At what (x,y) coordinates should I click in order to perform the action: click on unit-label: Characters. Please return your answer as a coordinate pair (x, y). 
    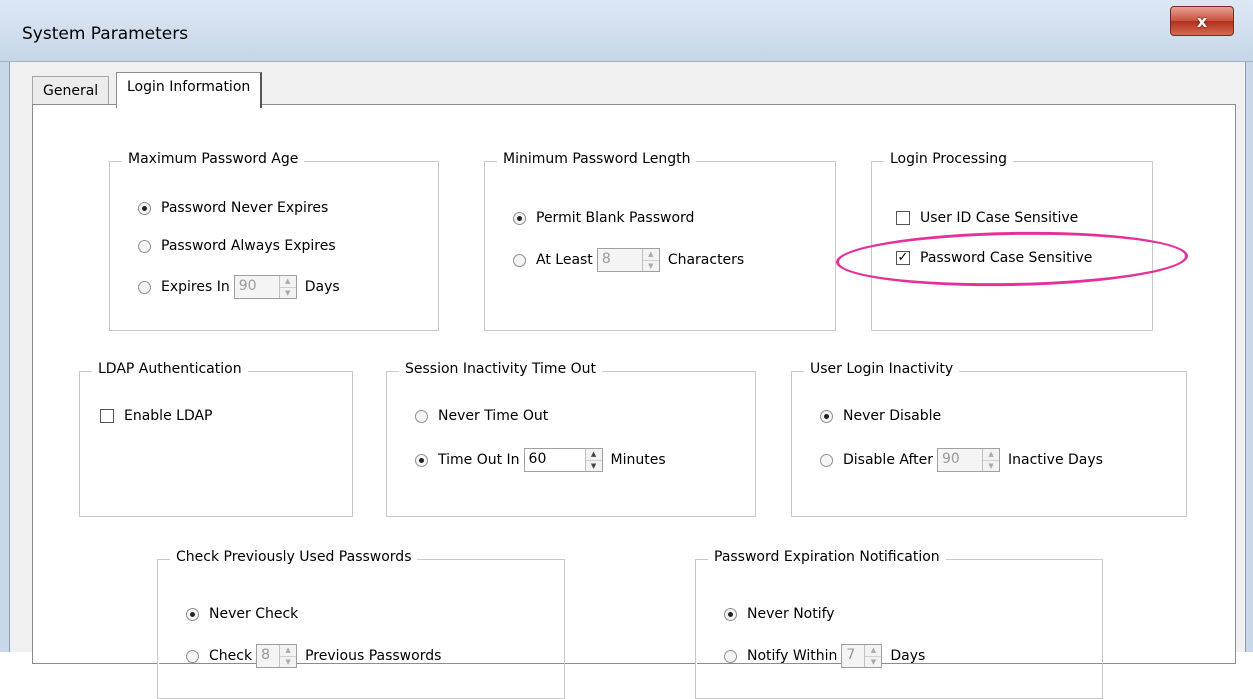
    Looking at the image, I should click on (706, 260).